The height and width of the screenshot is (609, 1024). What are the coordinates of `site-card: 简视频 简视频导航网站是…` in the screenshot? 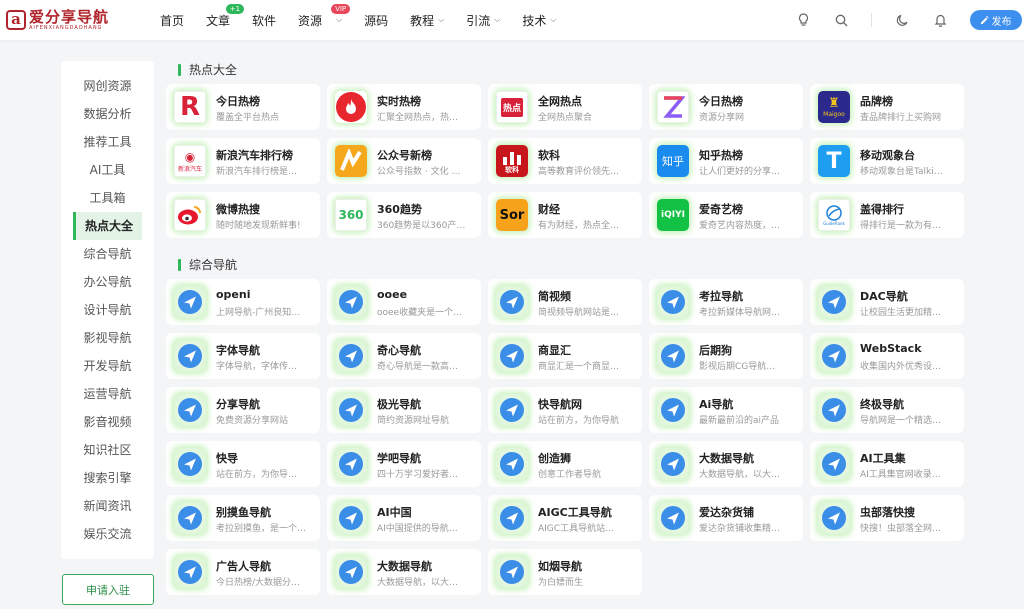 It's located at (565, 302).